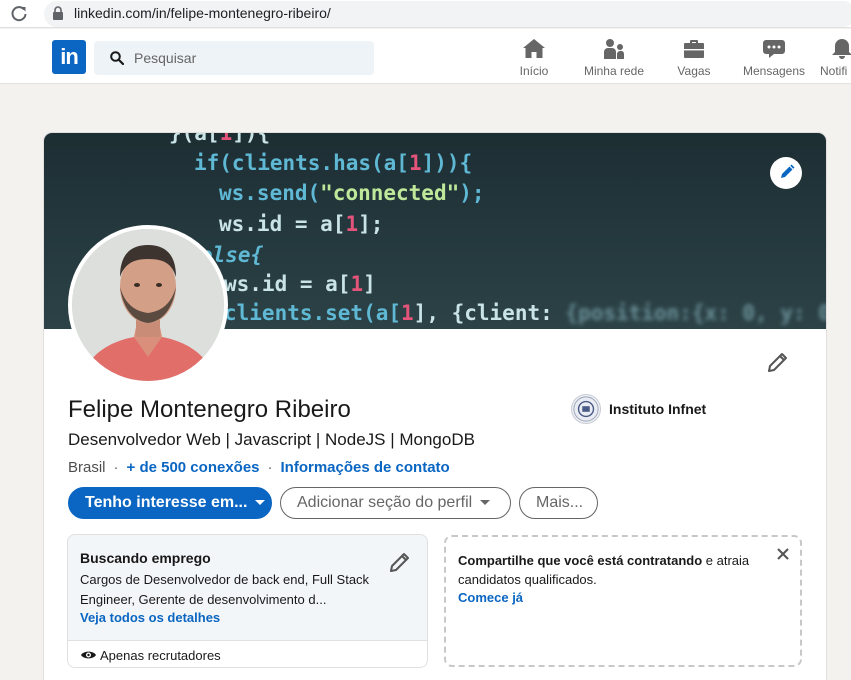  What do you see at coordinates (300, 284) in the screenshot?
I see `banner-code-line: ws.id = a[1]` at bounding box center [300, 284].